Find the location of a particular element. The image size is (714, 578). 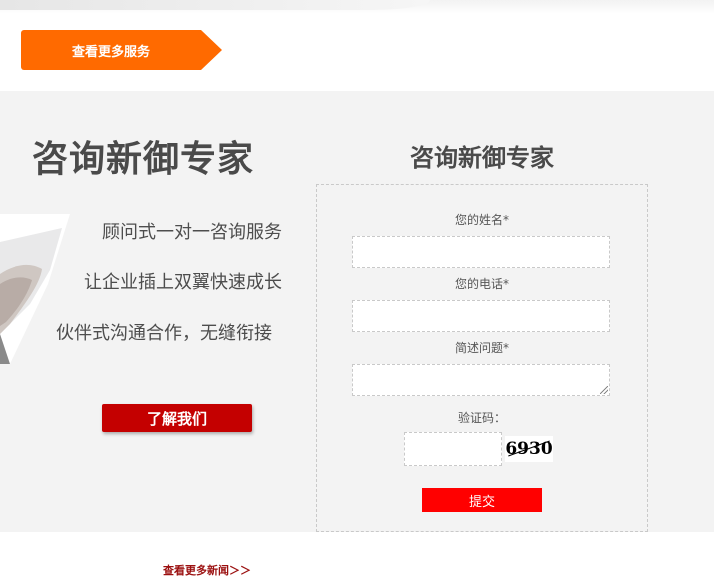

resize-grip-icon is located at coordinates (604, 390).